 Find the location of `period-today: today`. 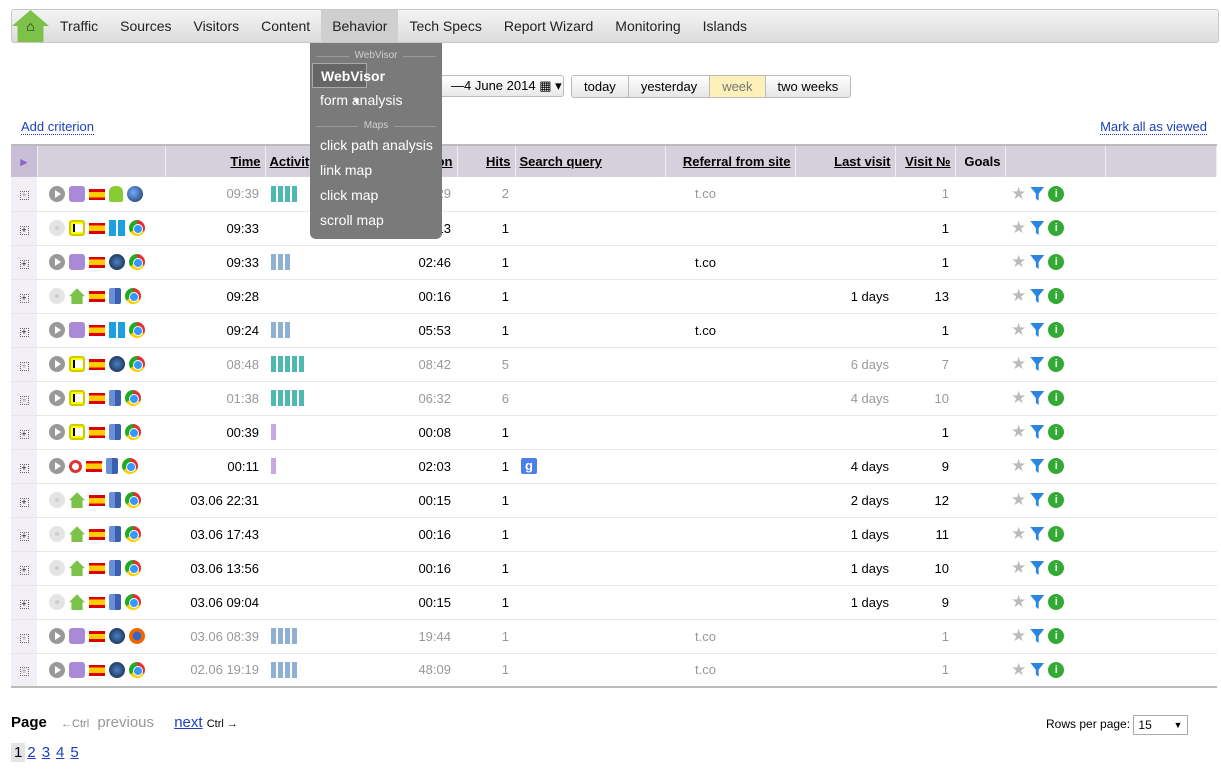

period-today: today is located at coordinates (600, 86).